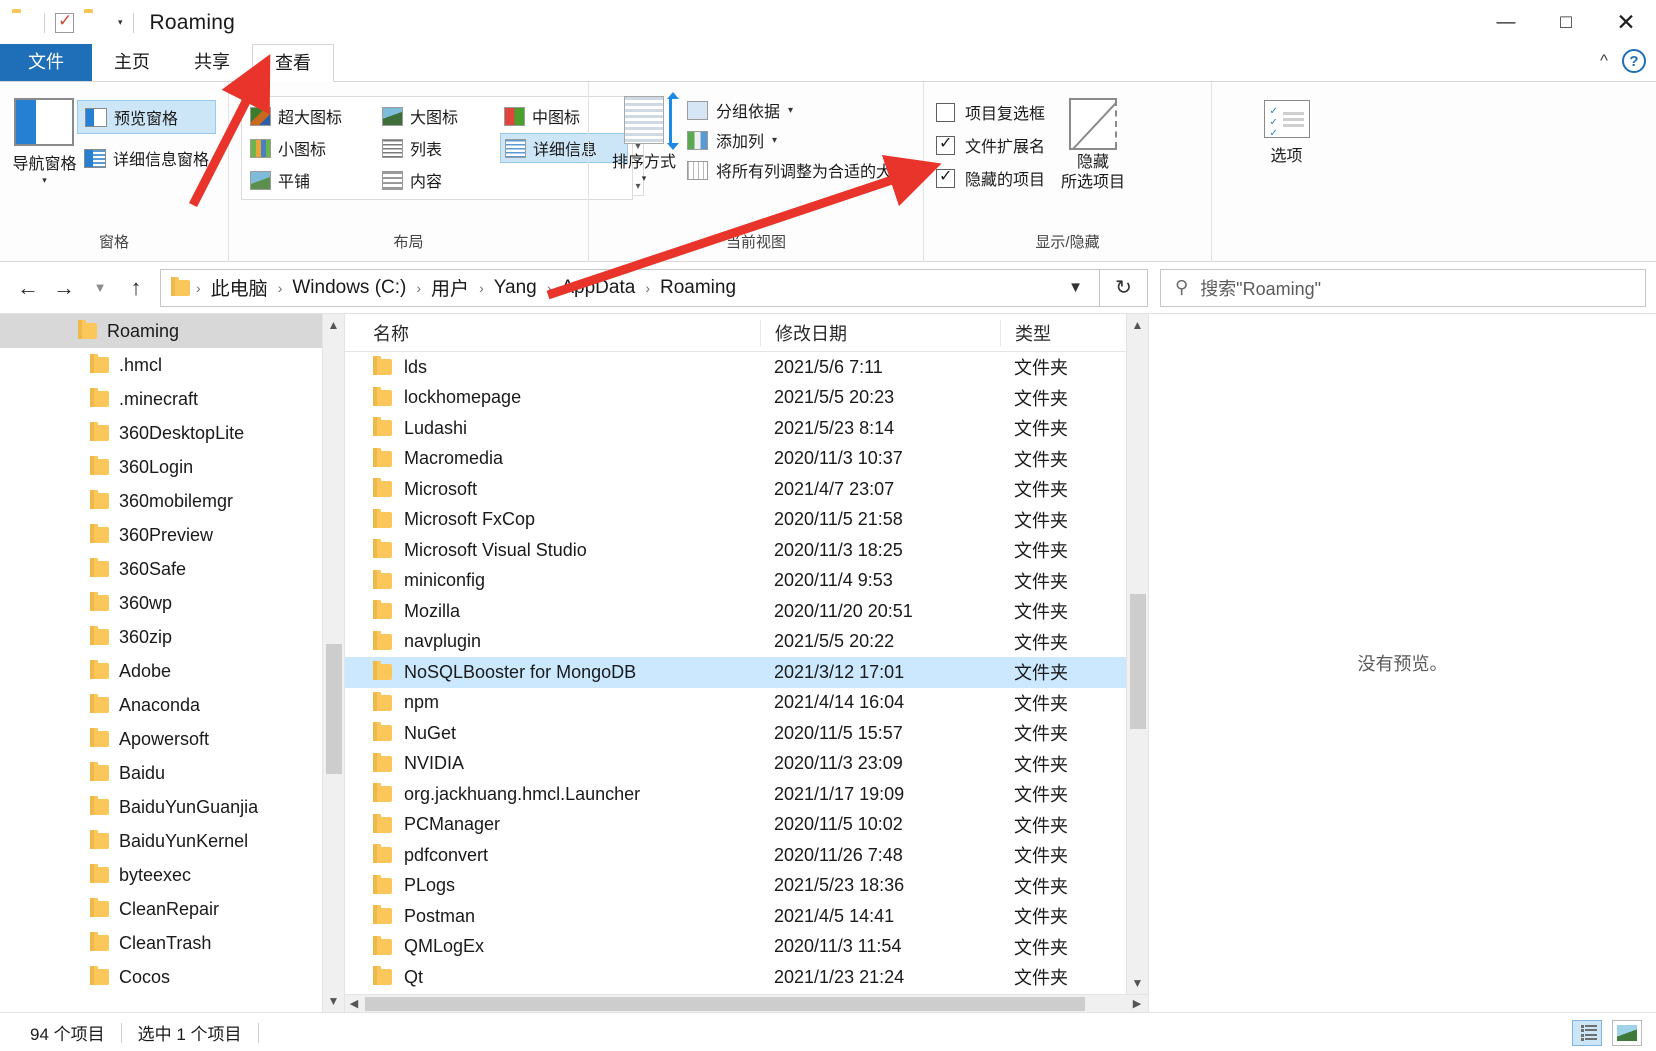 The height and width of the screenshot is (1051, 1656). What do you see at coordinates (746, 520) in the screenshot?
I see `table-row: Microsoft FxCop 2020/11/5 21:58 文件夹` at bounding box center [746, 520].